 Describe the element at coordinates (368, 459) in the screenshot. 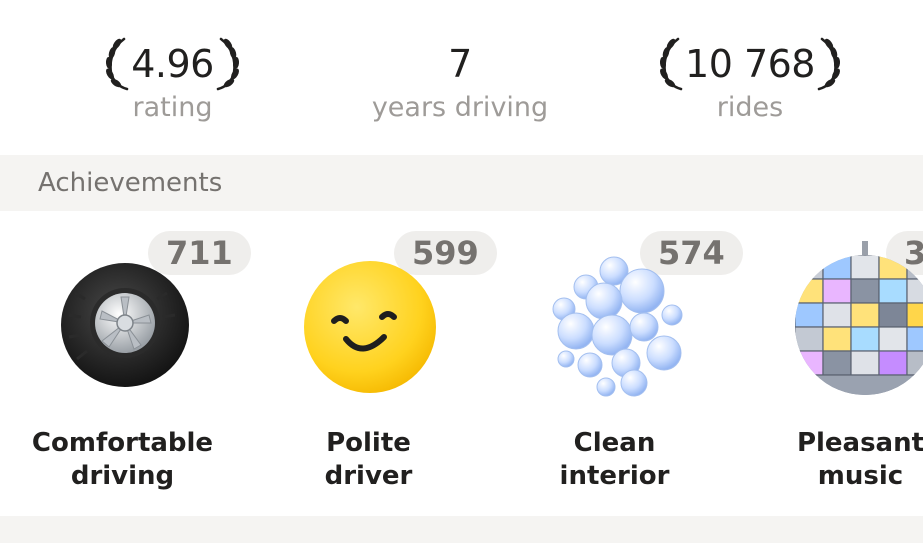

I see `achievement-title: Polite driver` at that location.